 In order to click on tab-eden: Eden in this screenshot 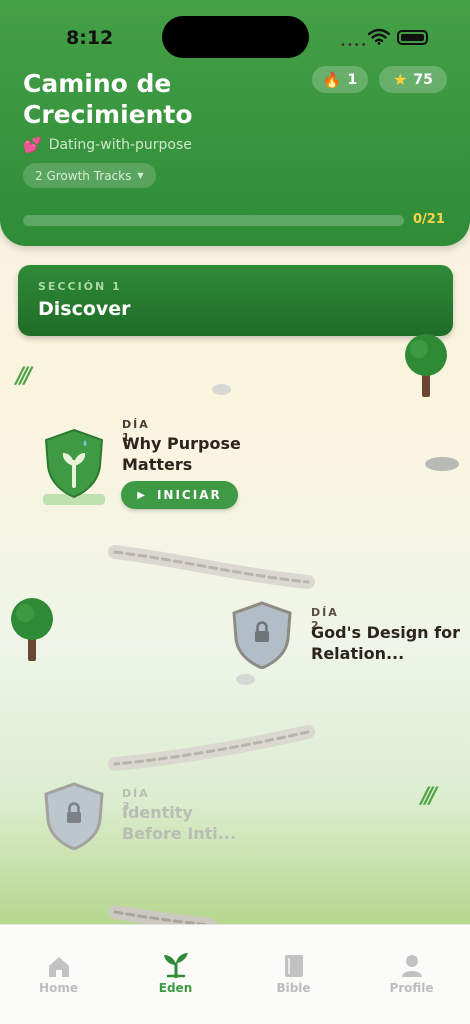, I will do `click(175, 960)`.